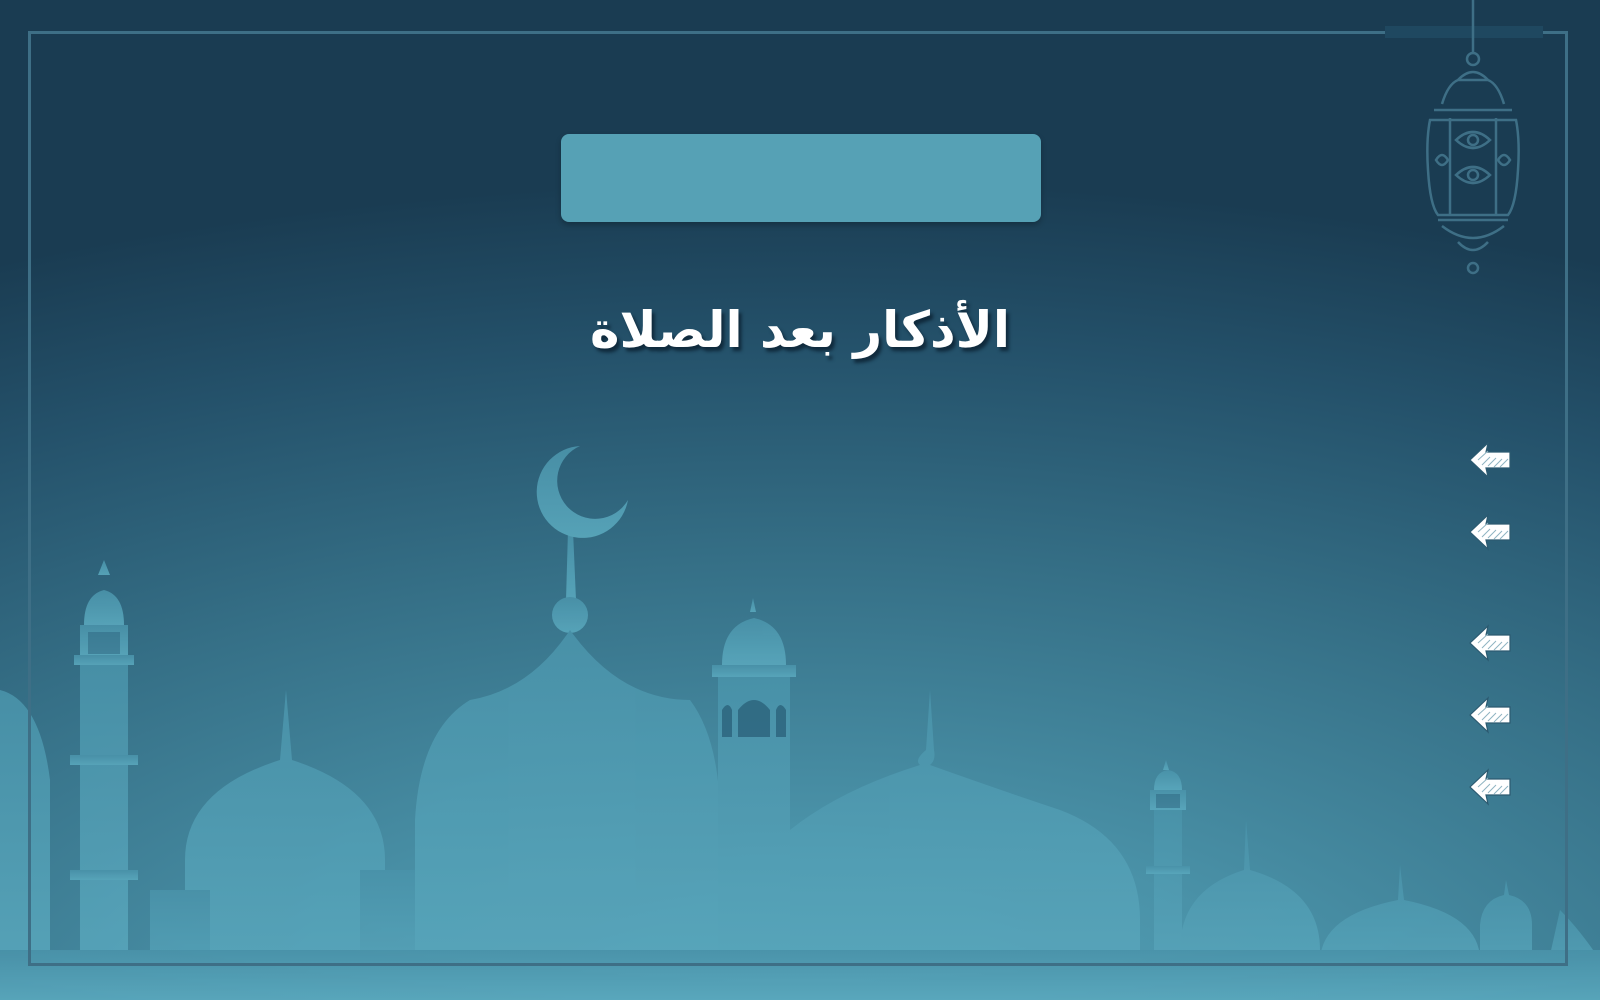  What do you see at coordinates (800, 330) in the screenshot?
I see `slide-title: الأذكار بعد الصلاة` at bounding box center [800, 330].